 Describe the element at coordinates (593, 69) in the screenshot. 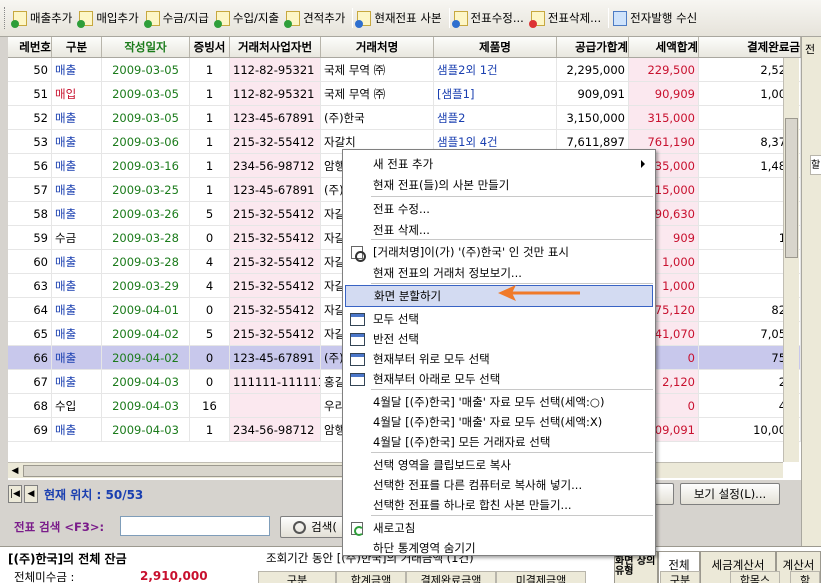

I see `cell-supply: 2,295,000` at that location.